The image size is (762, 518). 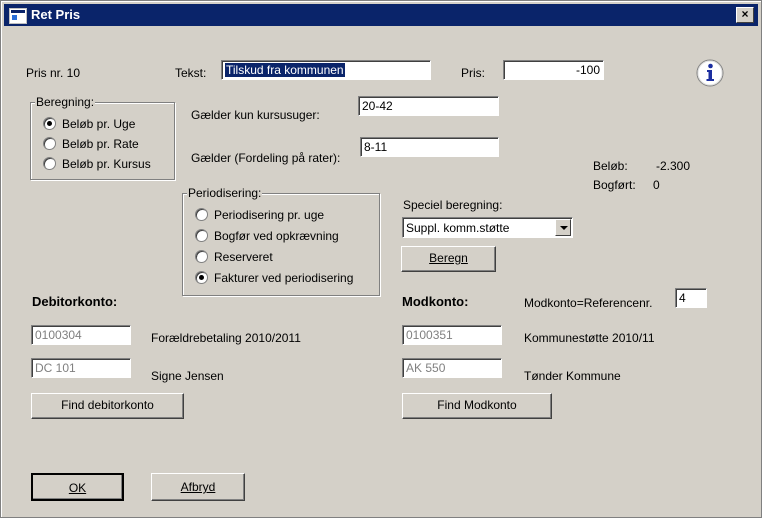 What do you see at coordinates (81, 368) in the screenshot?
I see `debitor-field: DC 101` at bounding box center [81, 368].